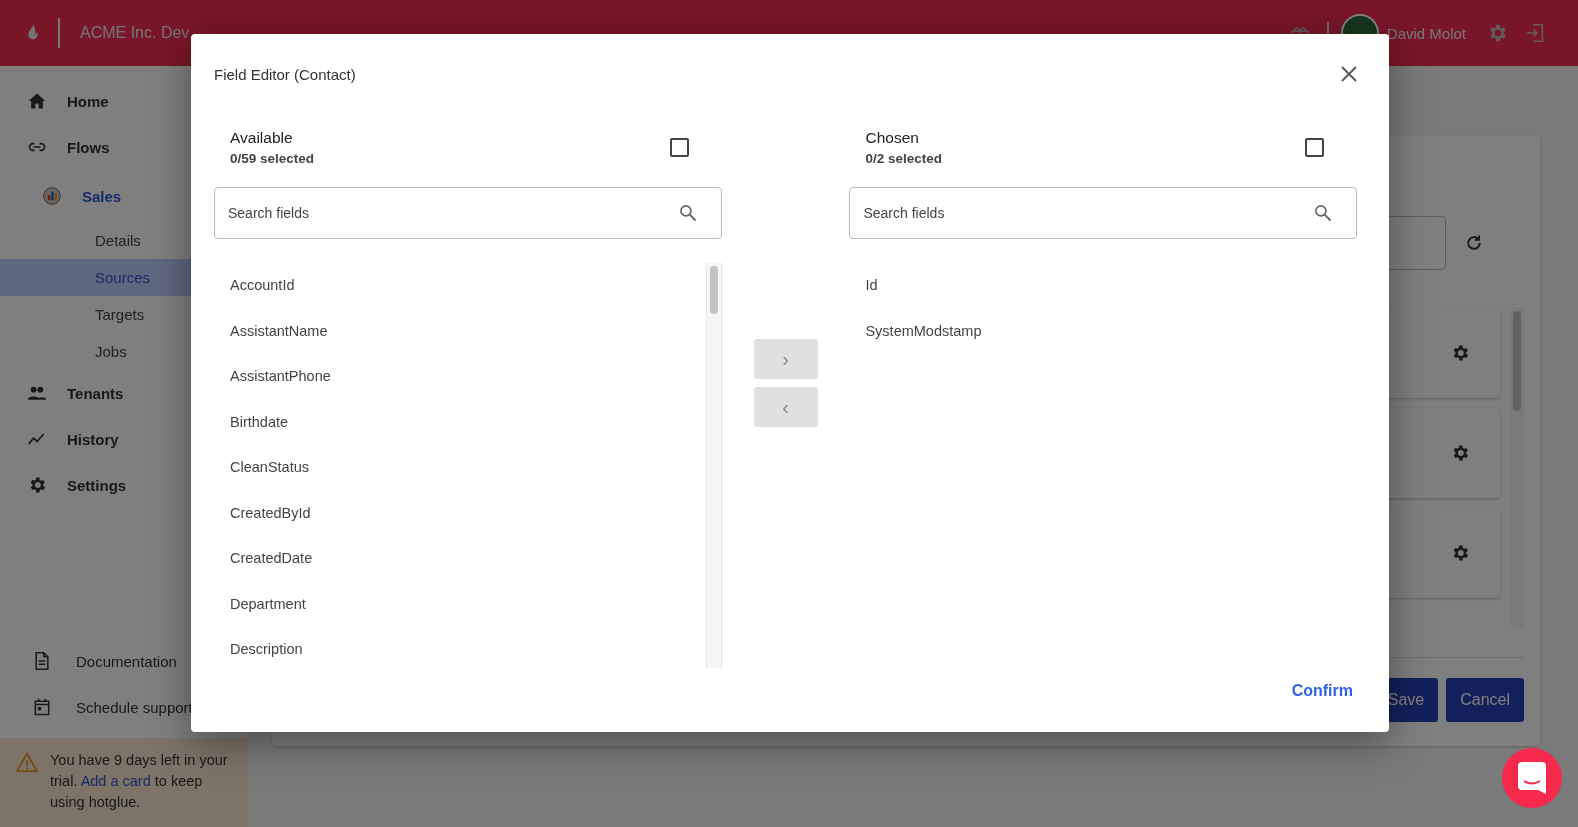 This screenshot has height=827, width=1578. Describe the element at coordinates (460, 377) in the screenshot. I see `field-item: AssistantPhone` at that location.